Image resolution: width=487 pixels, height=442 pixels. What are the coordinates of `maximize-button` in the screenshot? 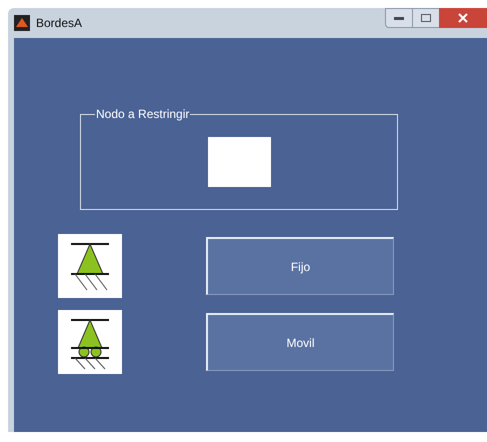 It's located at (426, 18).